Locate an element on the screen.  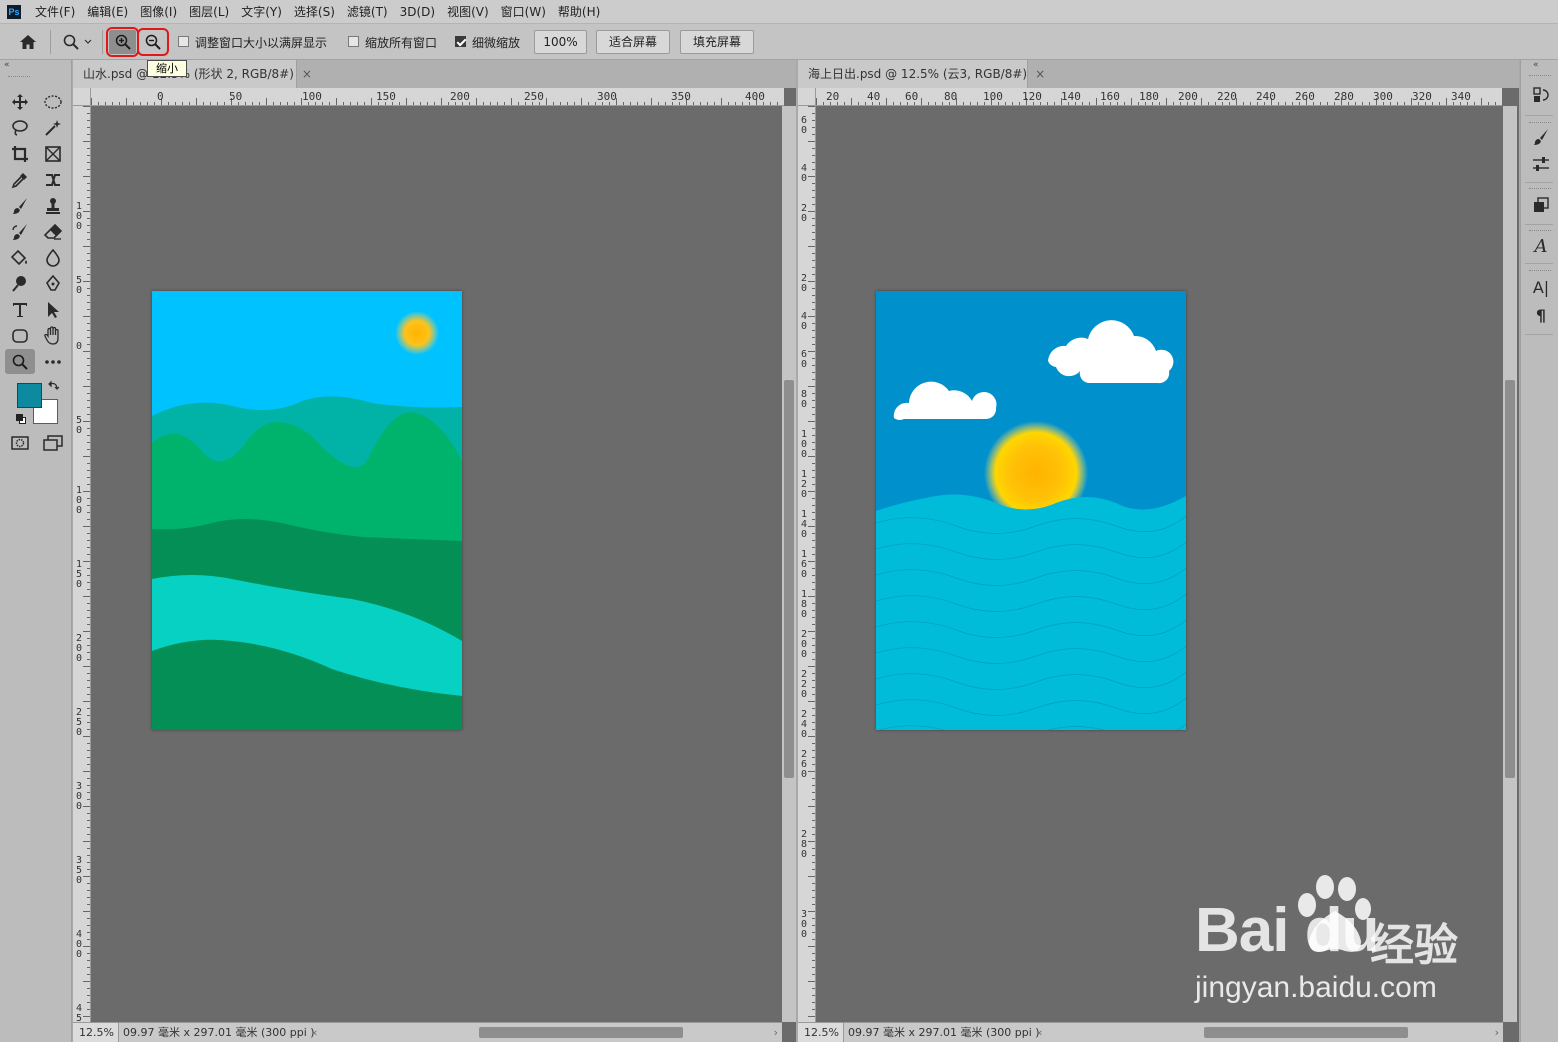
type-tool-icon is located at coordinates (20, 310).